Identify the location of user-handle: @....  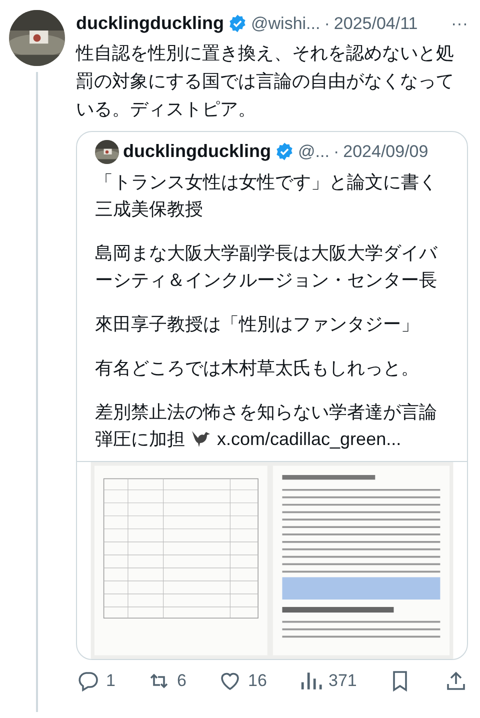
(314, 151).